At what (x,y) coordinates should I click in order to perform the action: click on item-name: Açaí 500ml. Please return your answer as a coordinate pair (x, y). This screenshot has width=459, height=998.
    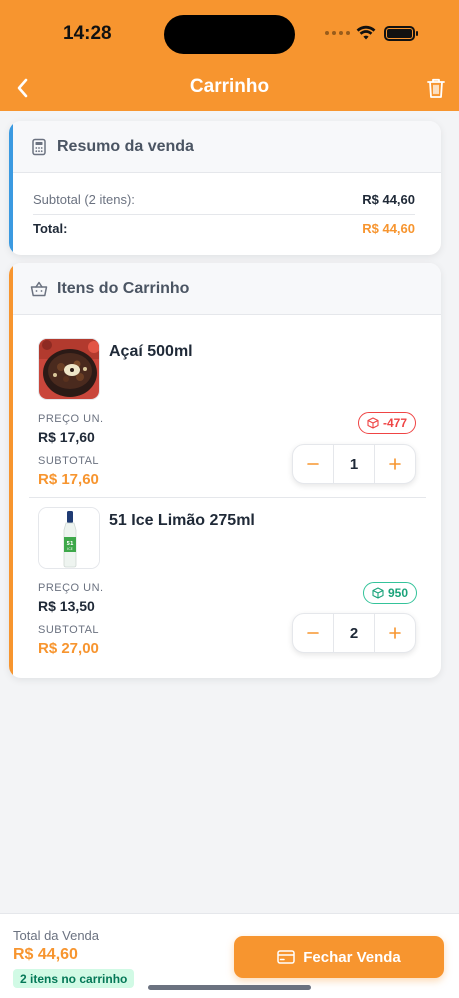
    Looking at the image, I should click on (151, 351).